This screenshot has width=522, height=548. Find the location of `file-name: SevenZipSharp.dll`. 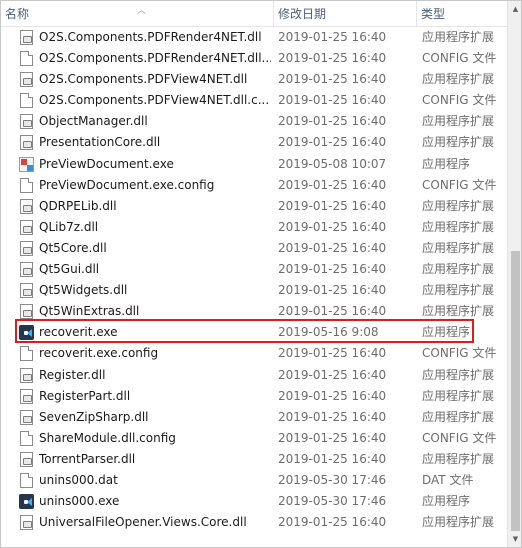

file-name: SevenZipSharp.dll is located at coordinates (155, 417).